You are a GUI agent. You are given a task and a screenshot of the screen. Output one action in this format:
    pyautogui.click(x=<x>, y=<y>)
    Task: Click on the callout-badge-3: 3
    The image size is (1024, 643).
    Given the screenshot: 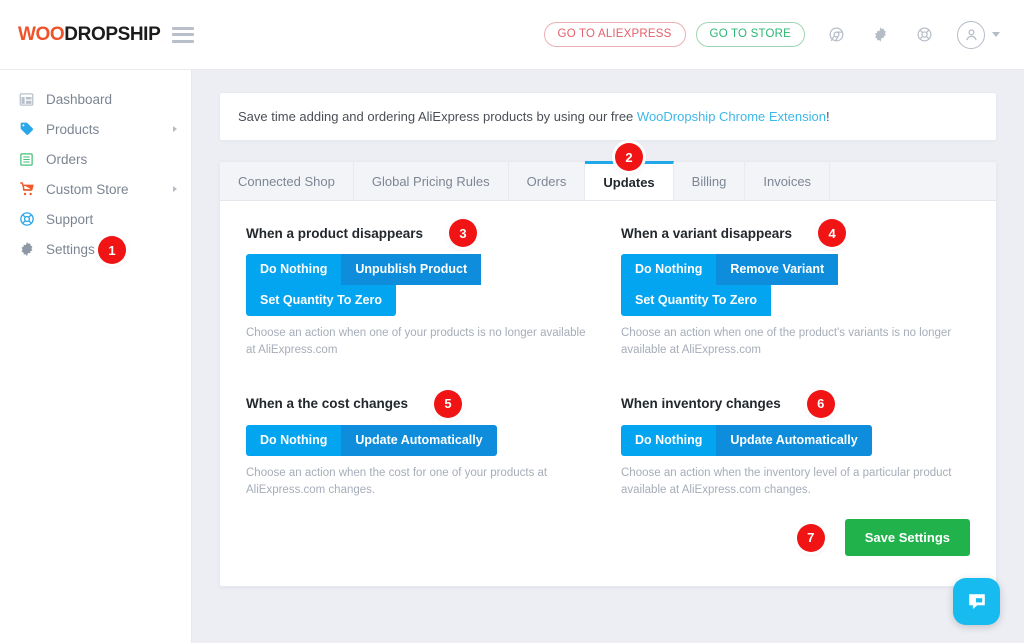 What is the action you would take?
    pyautogui.click(x=463, y=233)
    